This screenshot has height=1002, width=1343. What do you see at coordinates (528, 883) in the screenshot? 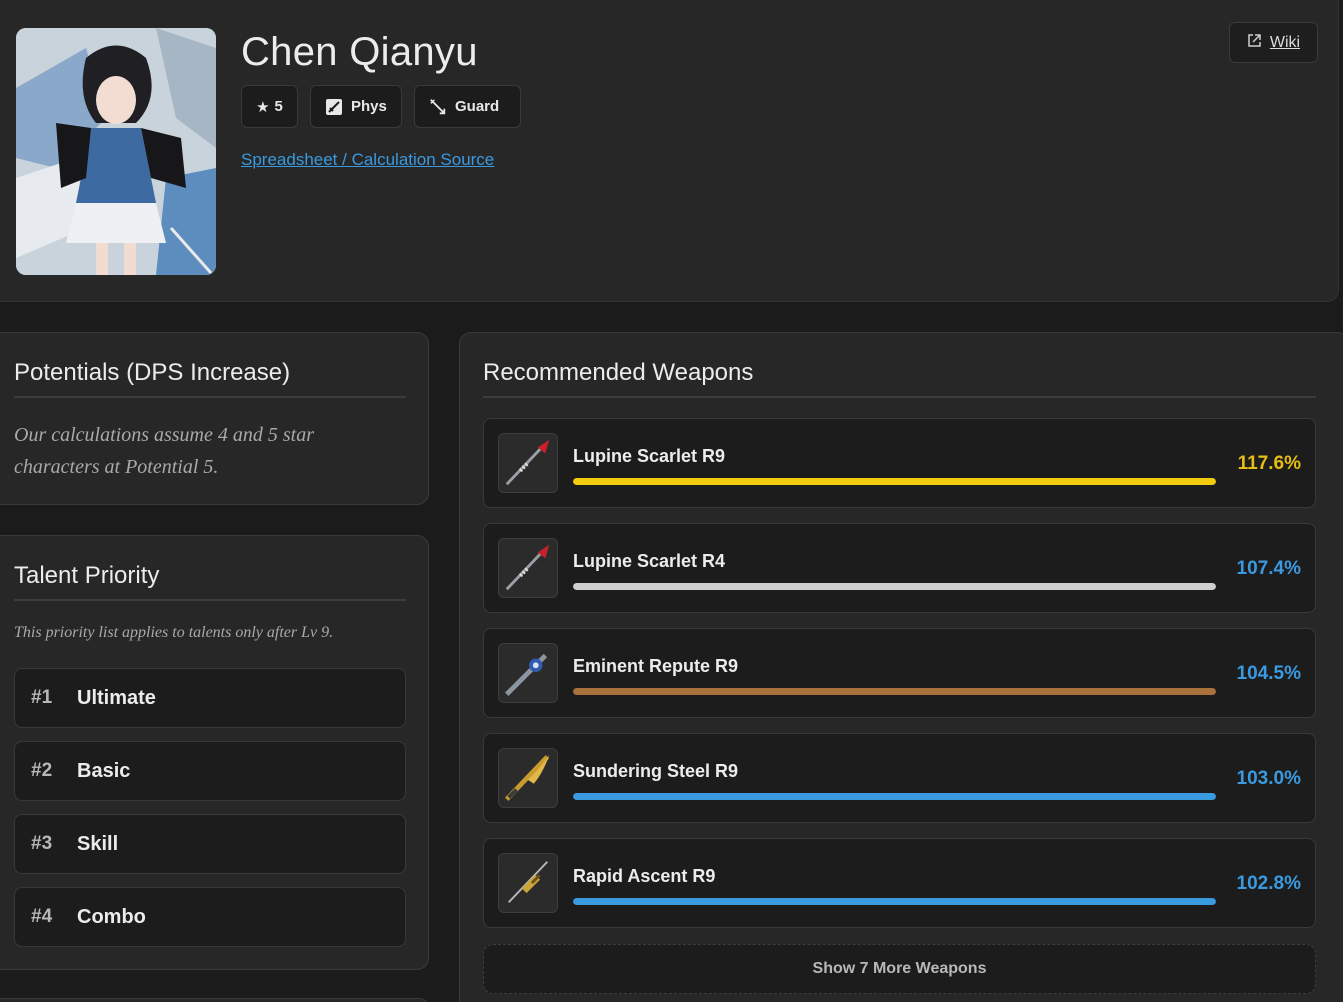
I see `rapid-ascent-icon` at bounding box center [528, 883].